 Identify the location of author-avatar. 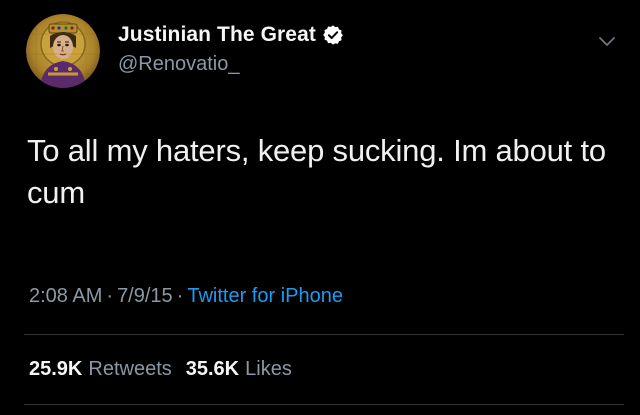
(63, 51).